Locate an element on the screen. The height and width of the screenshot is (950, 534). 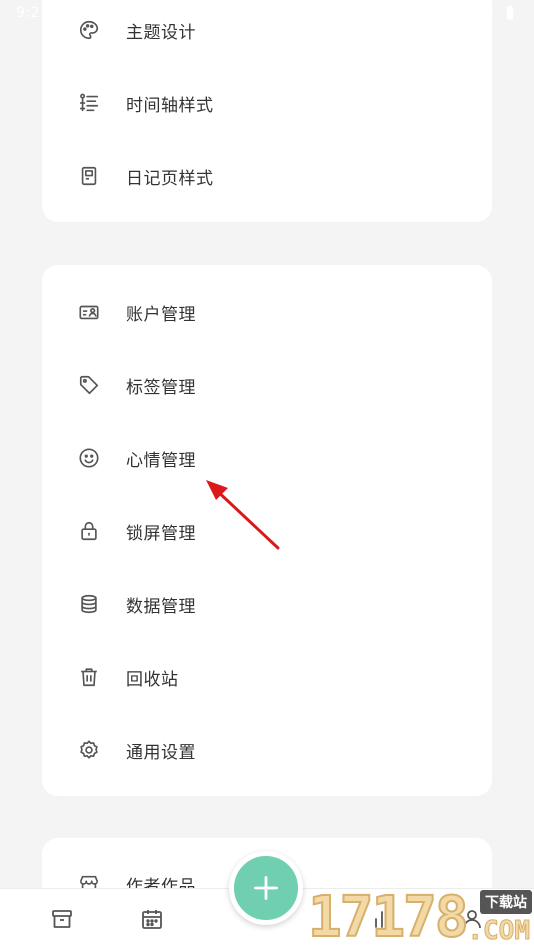
menu-item-label: 心情管理 is located at coordinates (161, 460).